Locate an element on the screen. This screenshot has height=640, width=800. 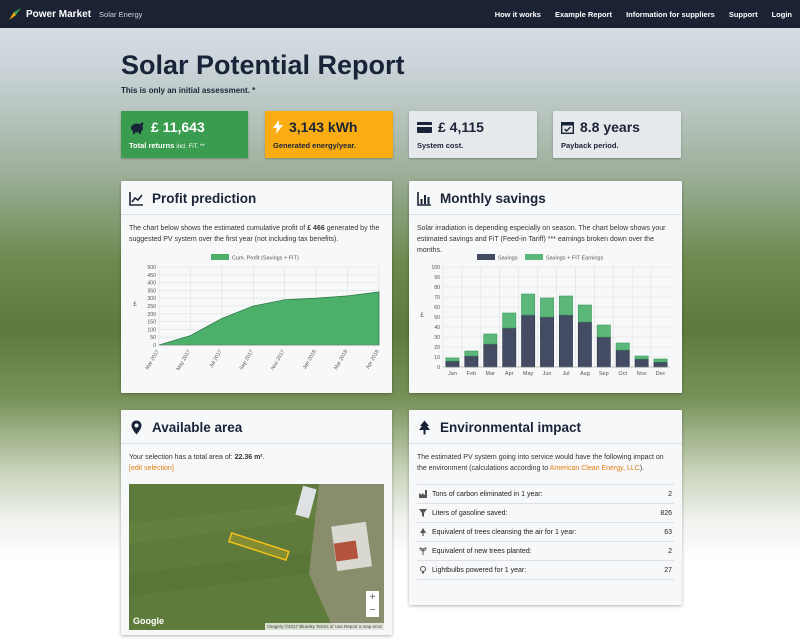
env-value: 2 is located at coordinates (670, 494).